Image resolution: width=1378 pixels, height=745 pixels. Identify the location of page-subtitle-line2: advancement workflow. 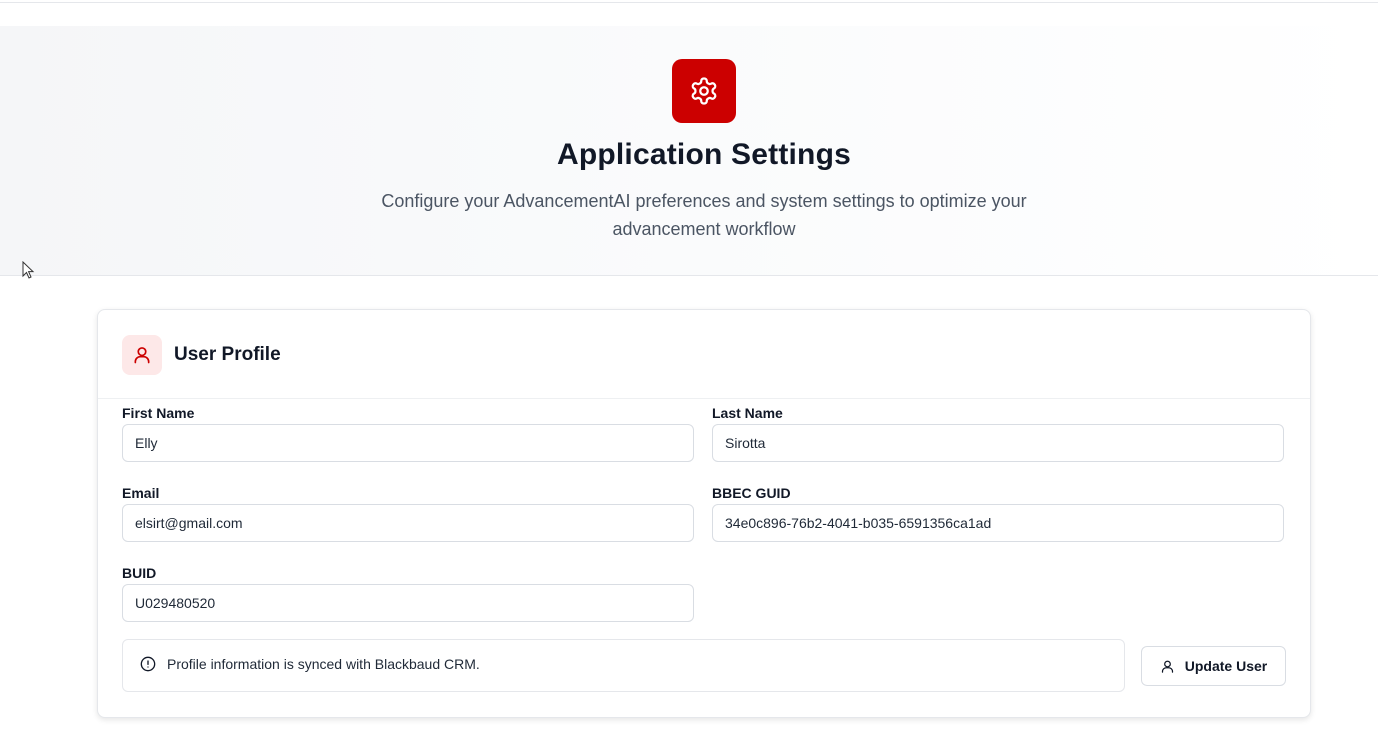
(704, 229).